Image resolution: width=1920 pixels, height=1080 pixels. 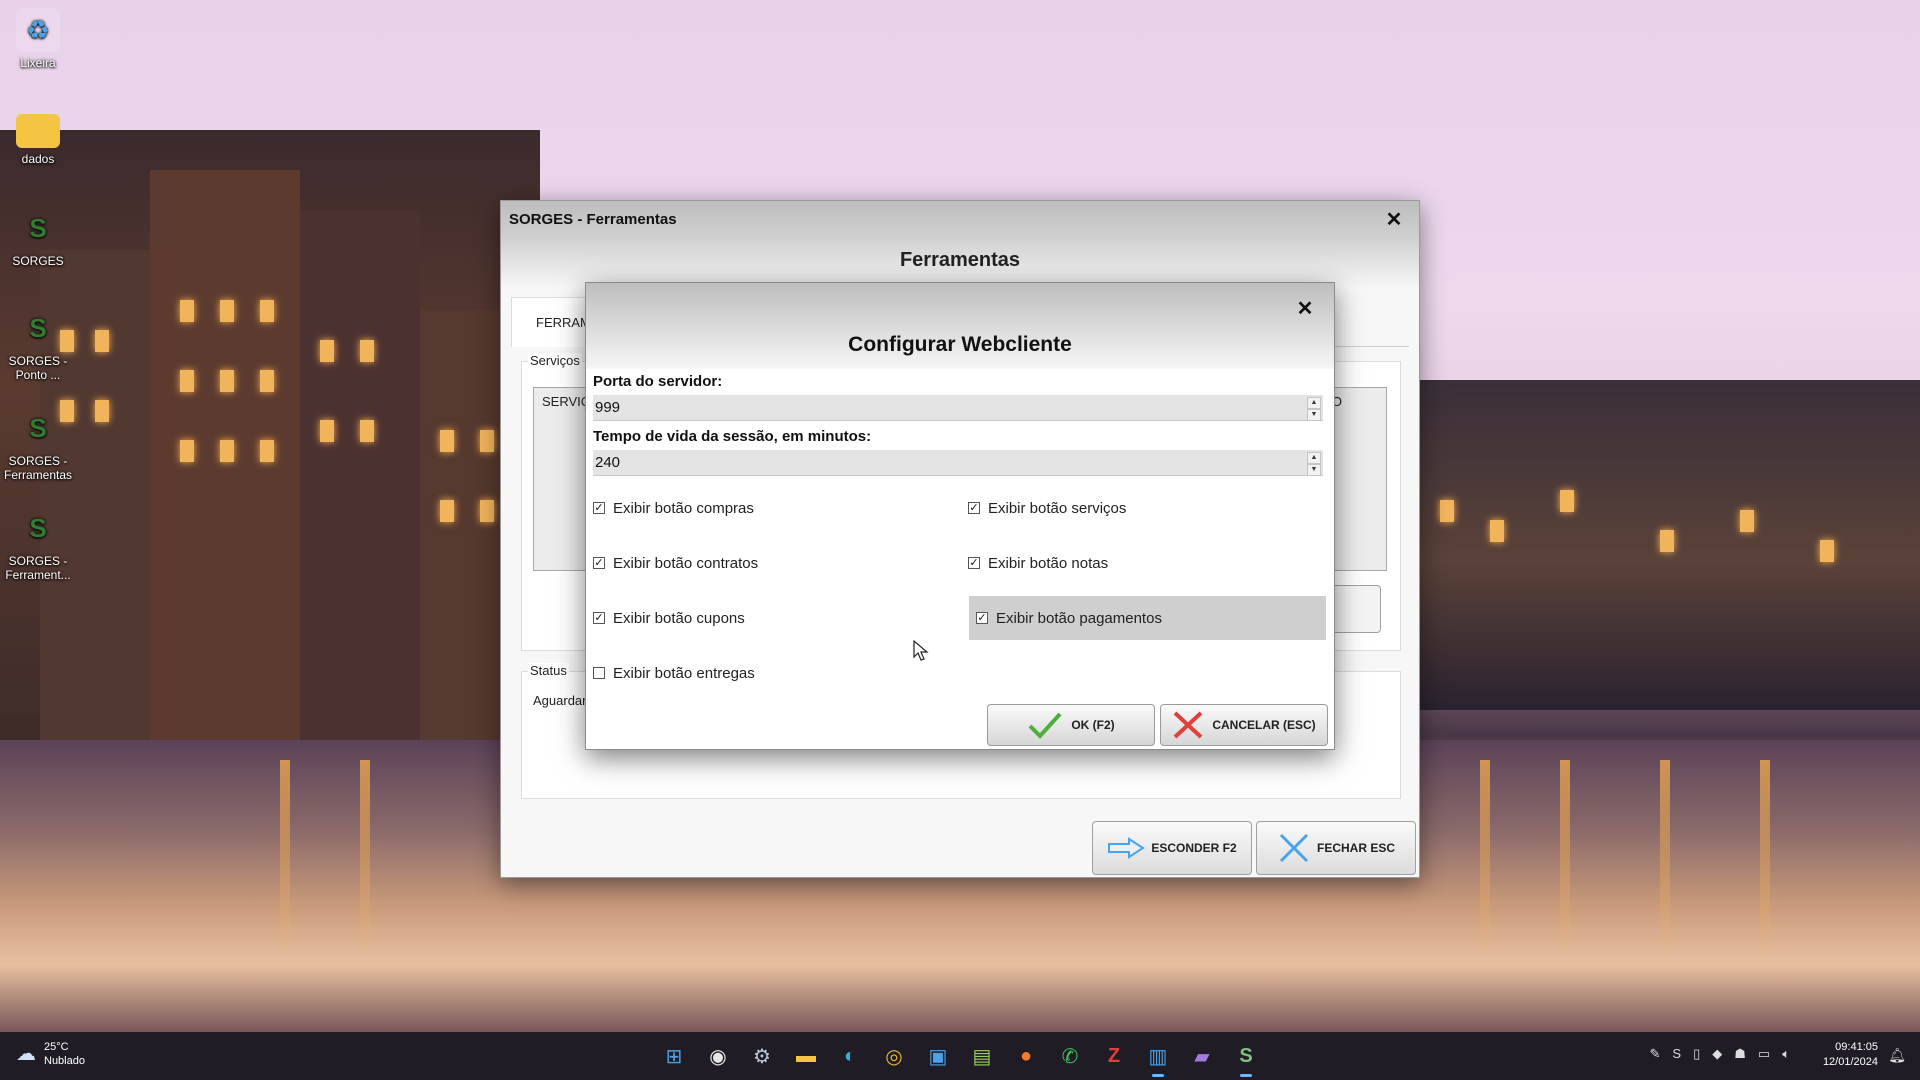 What do you see at coordinates (921, 650) in the screenshot?
I see `mouse-cursor-icon` at bounding box center [921, 650].